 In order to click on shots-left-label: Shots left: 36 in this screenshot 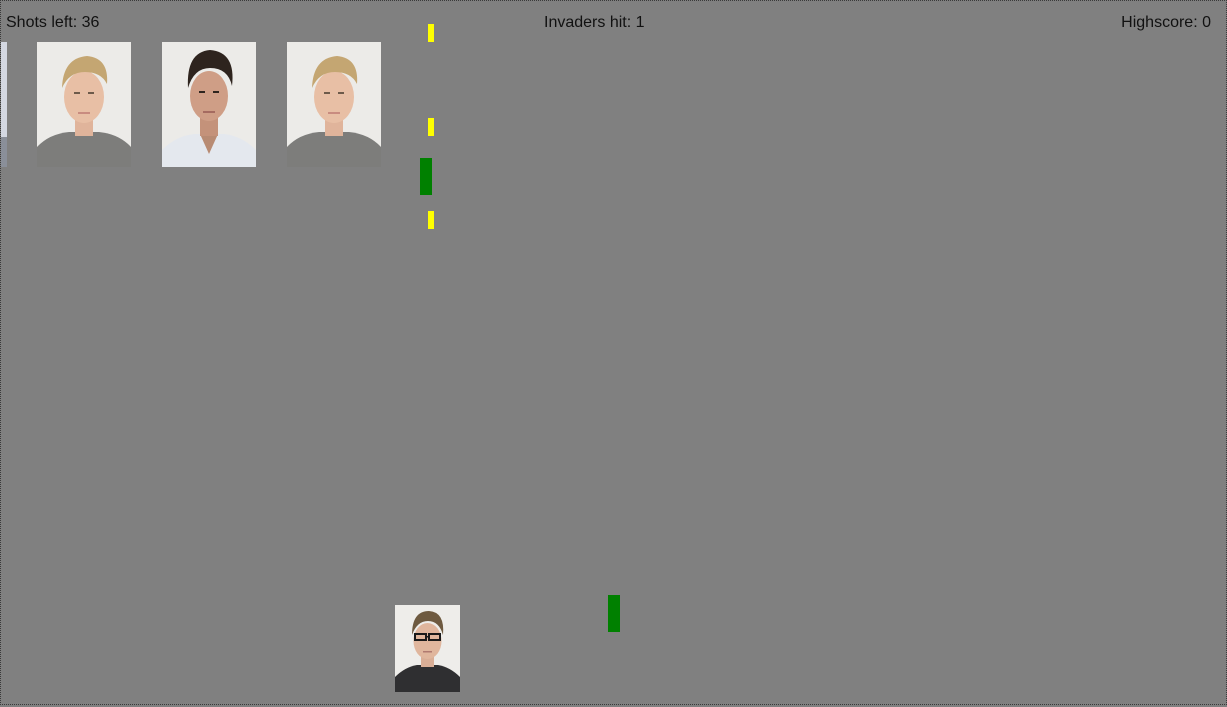, I will do `click(53, 22)`.